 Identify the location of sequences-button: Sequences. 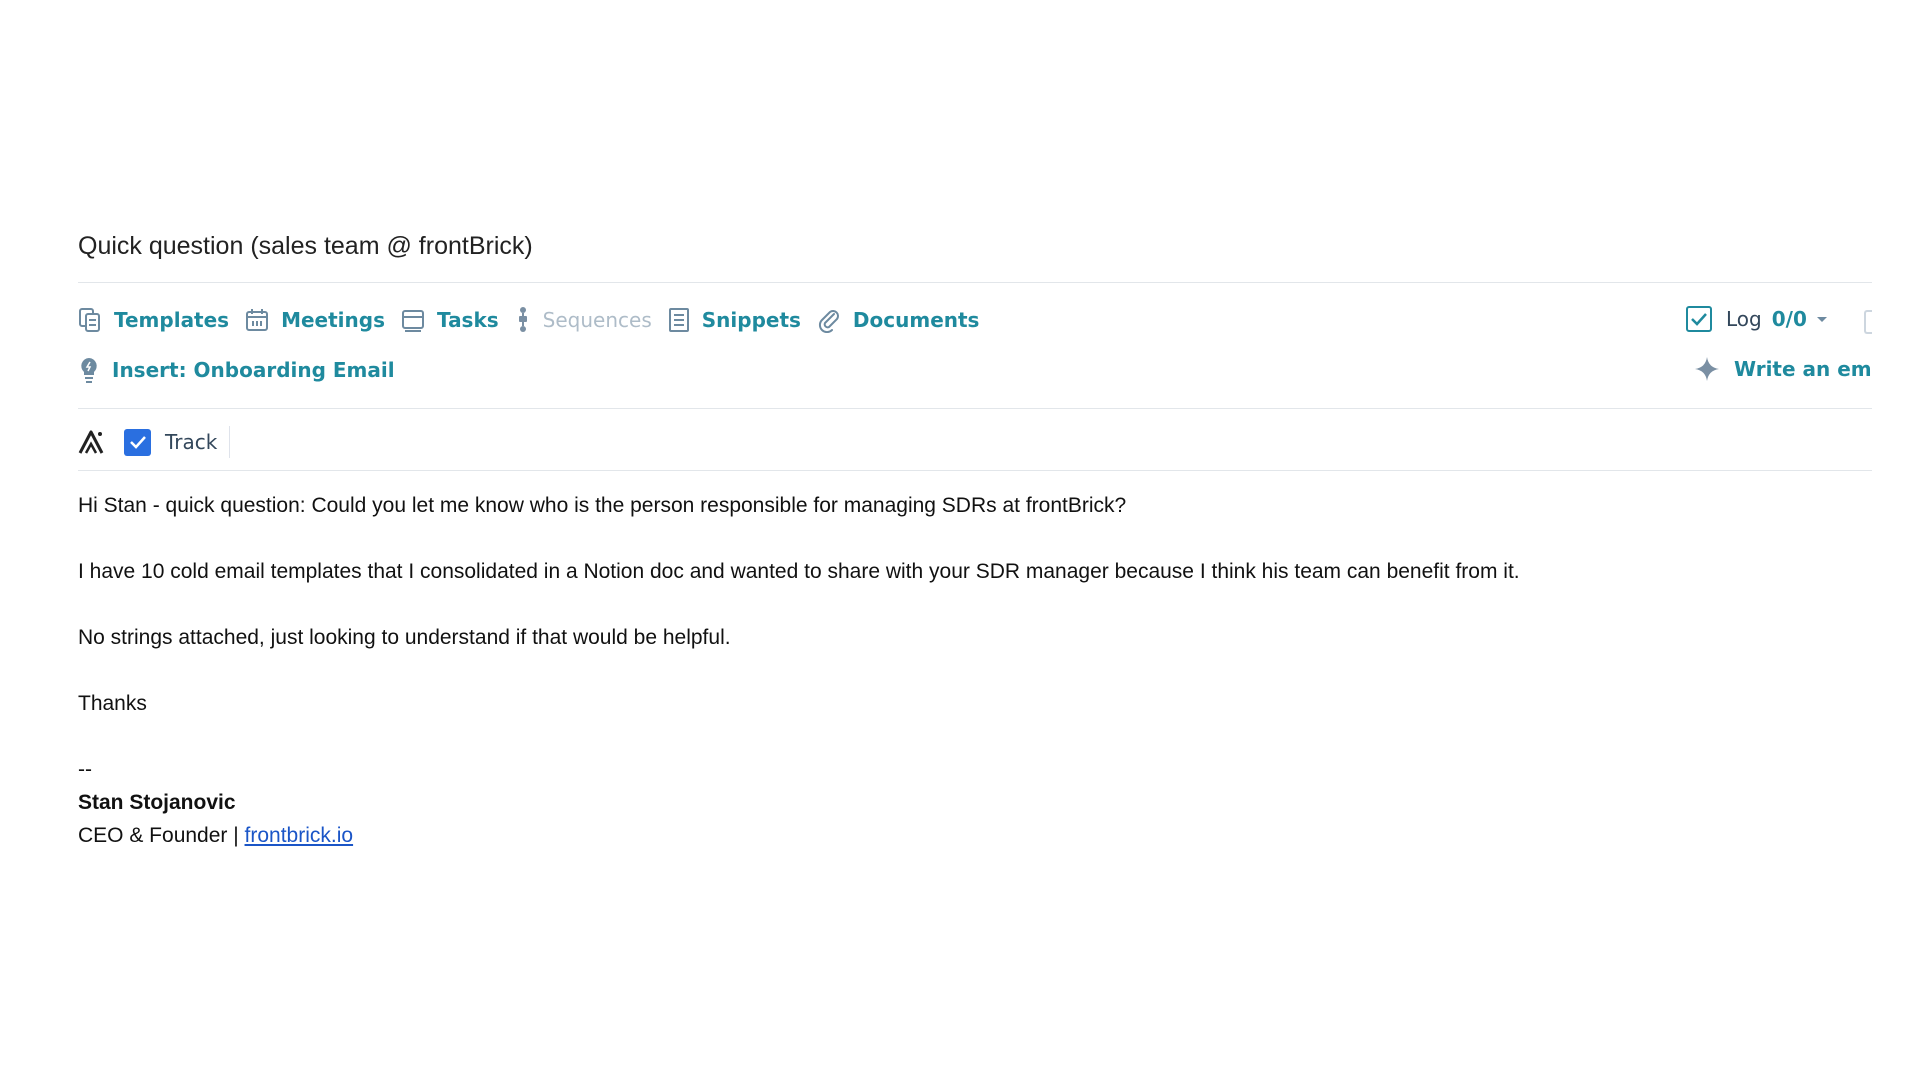
(583, 320).